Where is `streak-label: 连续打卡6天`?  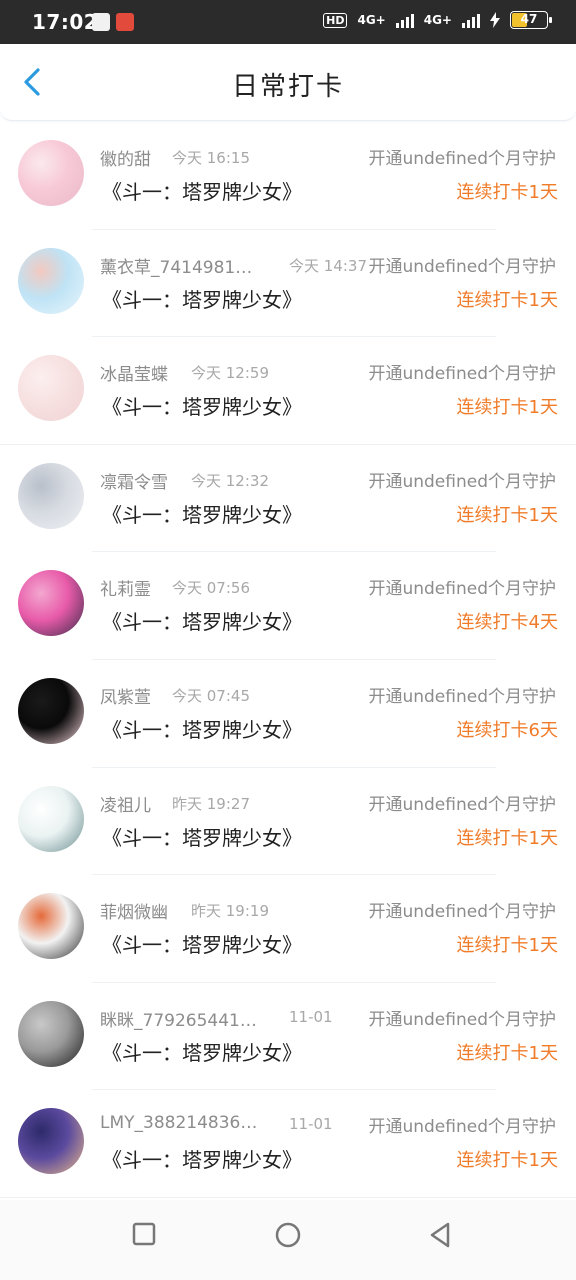 streak-label: 连续打卡6天 is located at coordinates (507, 730).